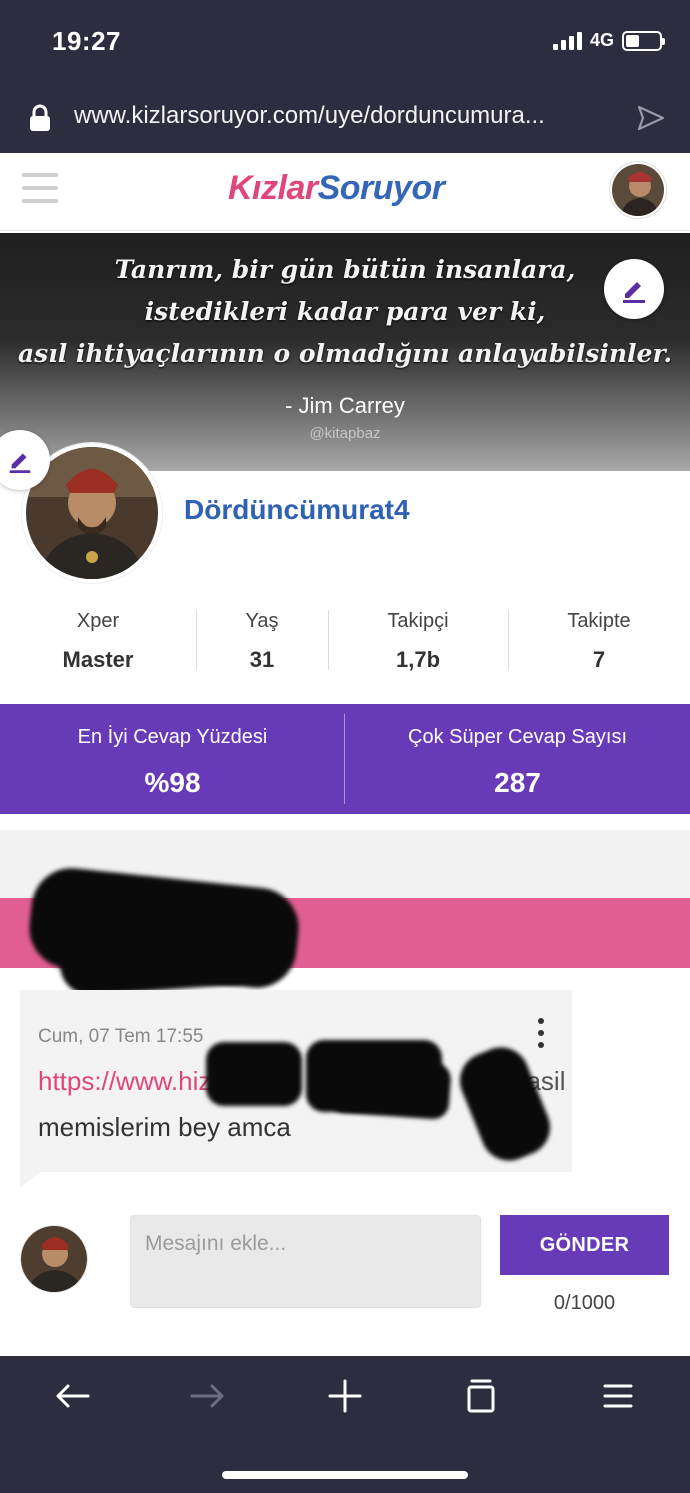 This screenshot has height=1493, width=690. I want to click on stat-label: Takipte, so click(599, 621).